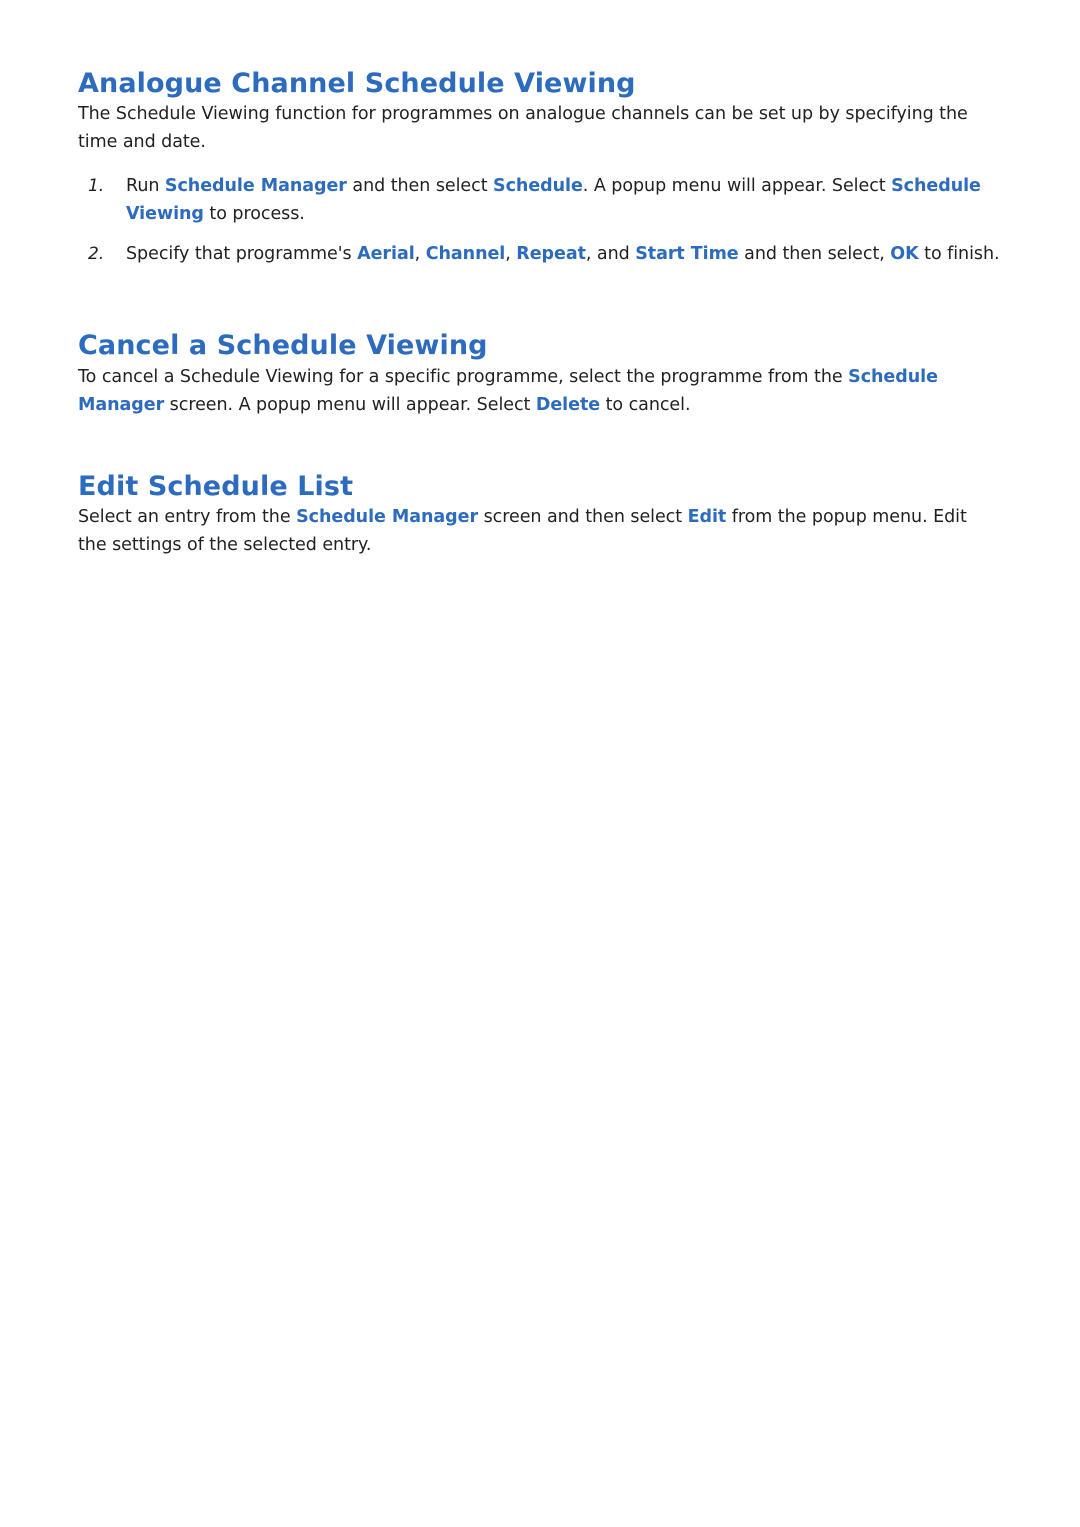 This screenshot has width=1080, height=1527. What do you see at coordinates (96, 254) in the screenshot?
I see `step-number: 2.` at bounding box center [96, 254].